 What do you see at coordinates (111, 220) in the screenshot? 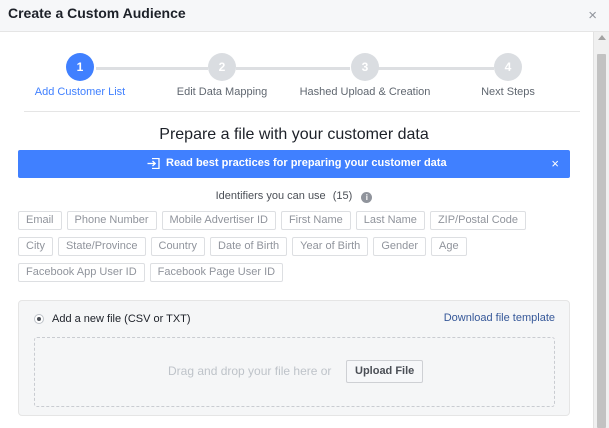
I see `identifier-tag: Phone Number` at bounding box center [111, 220].